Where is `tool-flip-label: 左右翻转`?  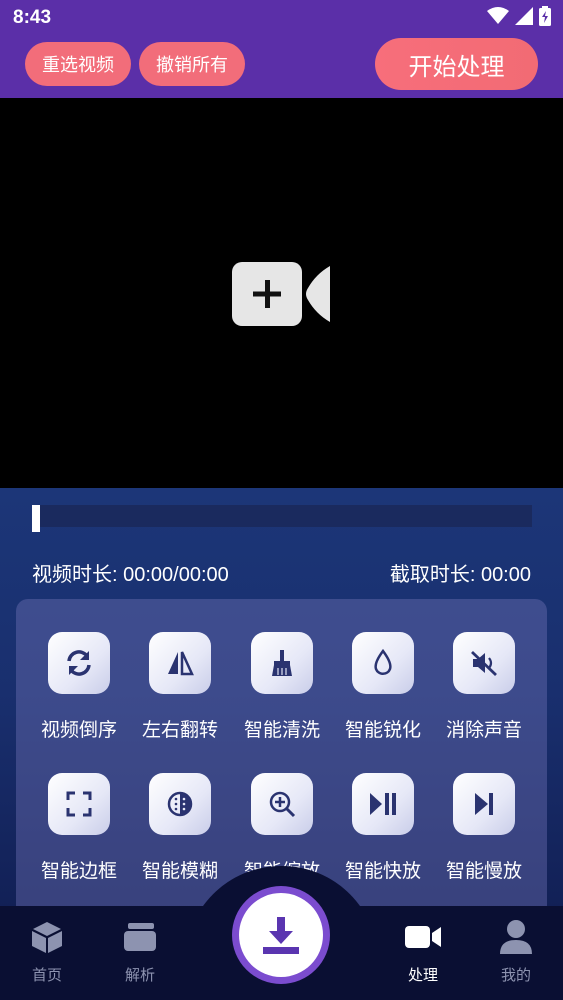 tool-flip-label: 左右翻转 is located at coordinates (179, 730).